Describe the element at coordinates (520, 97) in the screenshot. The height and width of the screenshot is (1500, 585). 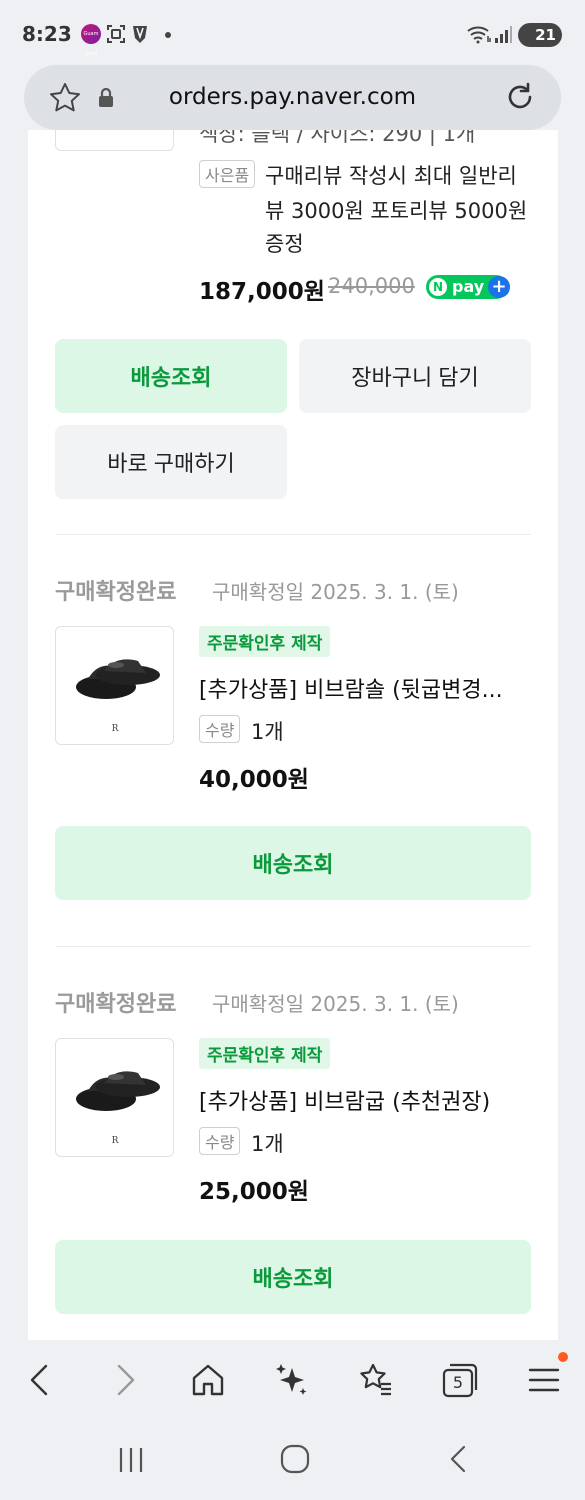
I see `reload-icon` at that location.